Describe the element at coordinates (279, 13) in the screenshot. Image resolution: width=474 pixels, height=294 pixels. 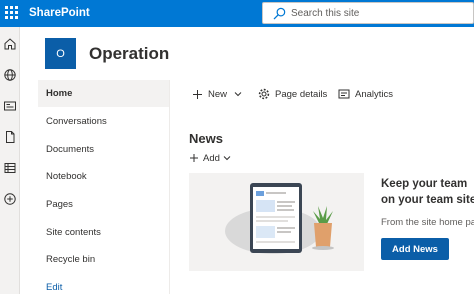
I see `search-icon` at that location.